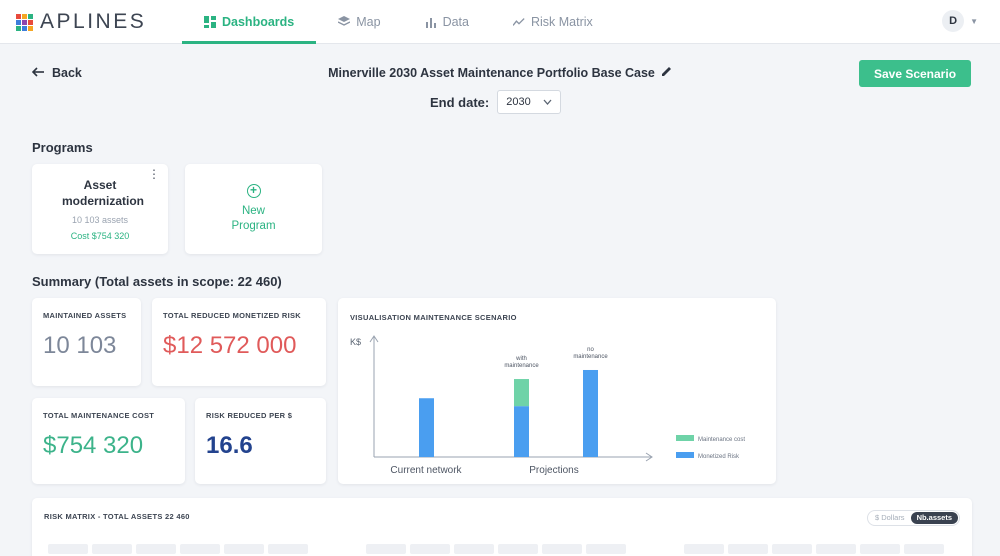 The height and width of the screenshot is (556, 1000). Describe the element at coordinates (561, 22) in the screenshot. I see `tab-label: Risk Matrix` at that location.